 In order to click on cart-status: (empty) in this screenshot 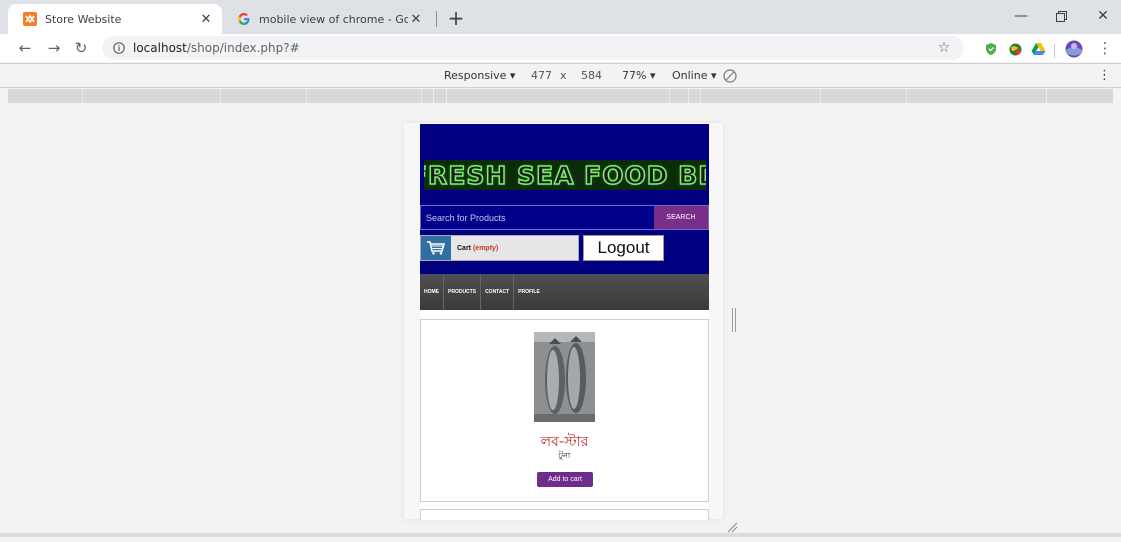, I will do `click(485, 248)`.